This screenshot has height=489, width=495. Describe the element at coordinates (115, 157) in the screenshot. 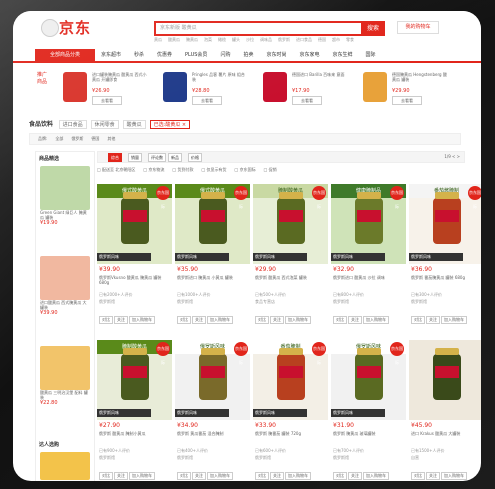

I see `sort-option: 综合` at that location.